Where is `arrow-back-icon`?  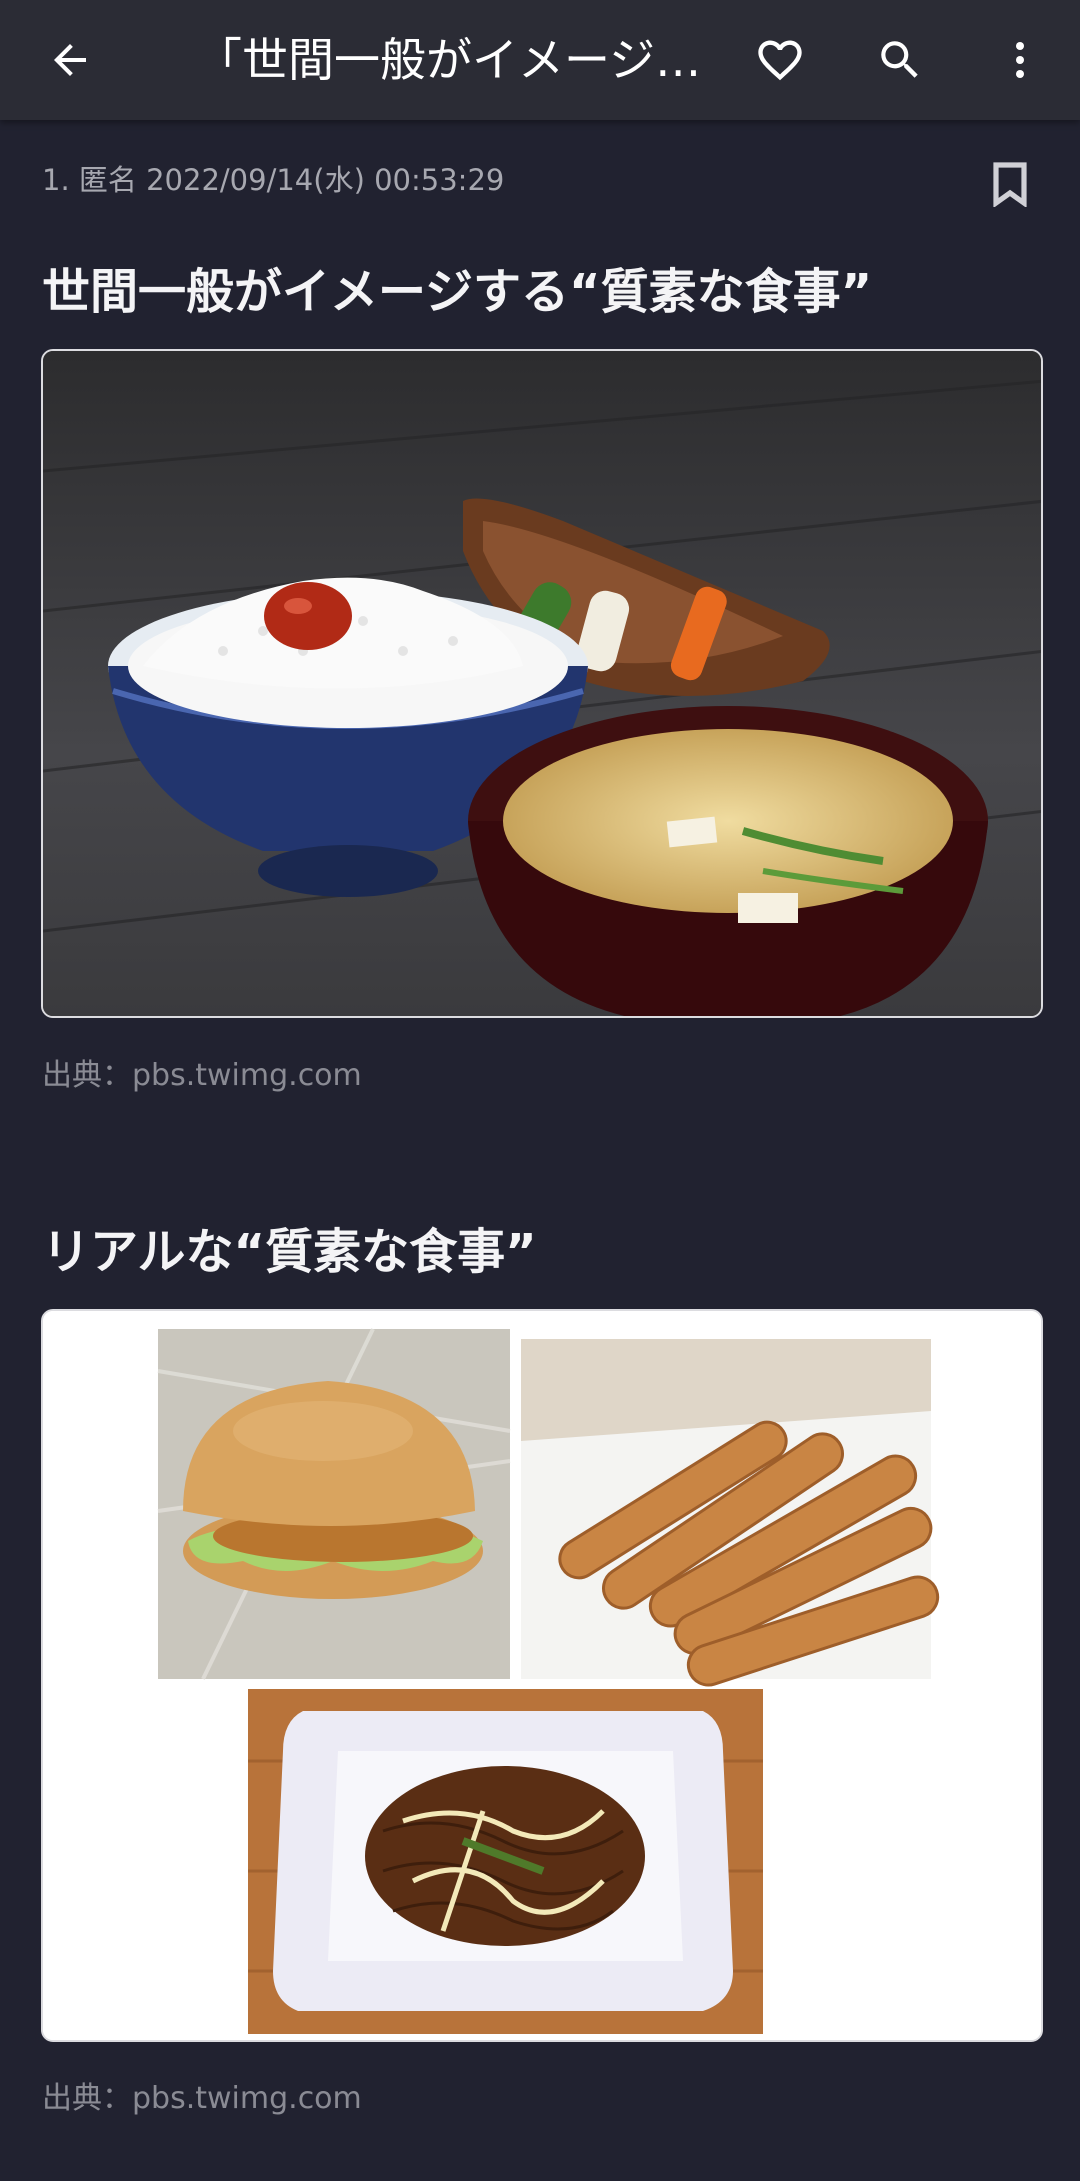
arrow-back-icon is located at coordinates (70, 60).